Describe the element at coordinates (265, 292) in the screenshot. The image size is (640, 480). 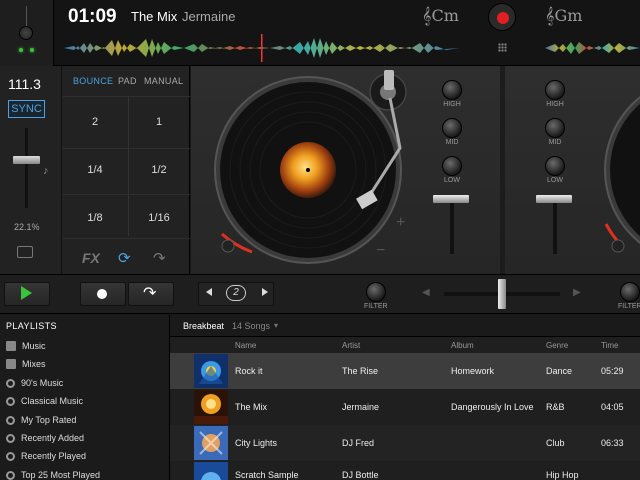
I see `beat-jump-forward-icon` at that location.